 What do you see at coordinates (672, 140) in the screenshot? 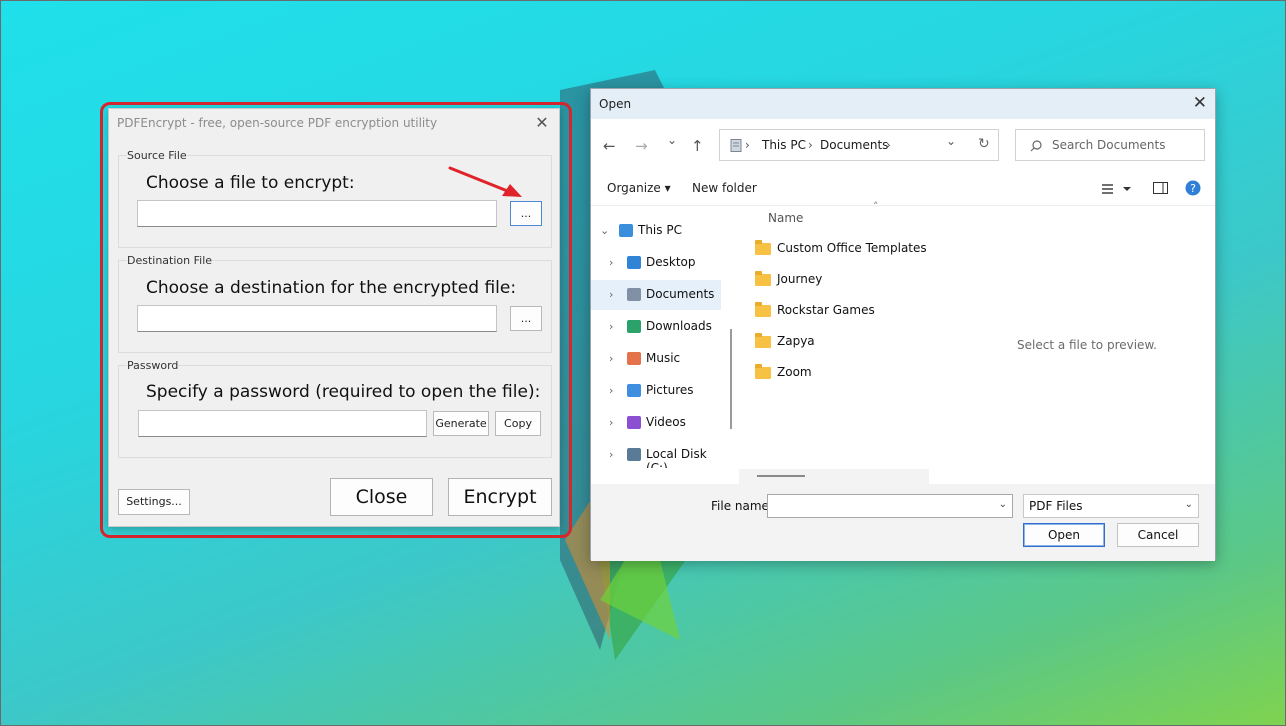
I see `recent-locations-icon: ⌄` at bounding box center [672, 140].